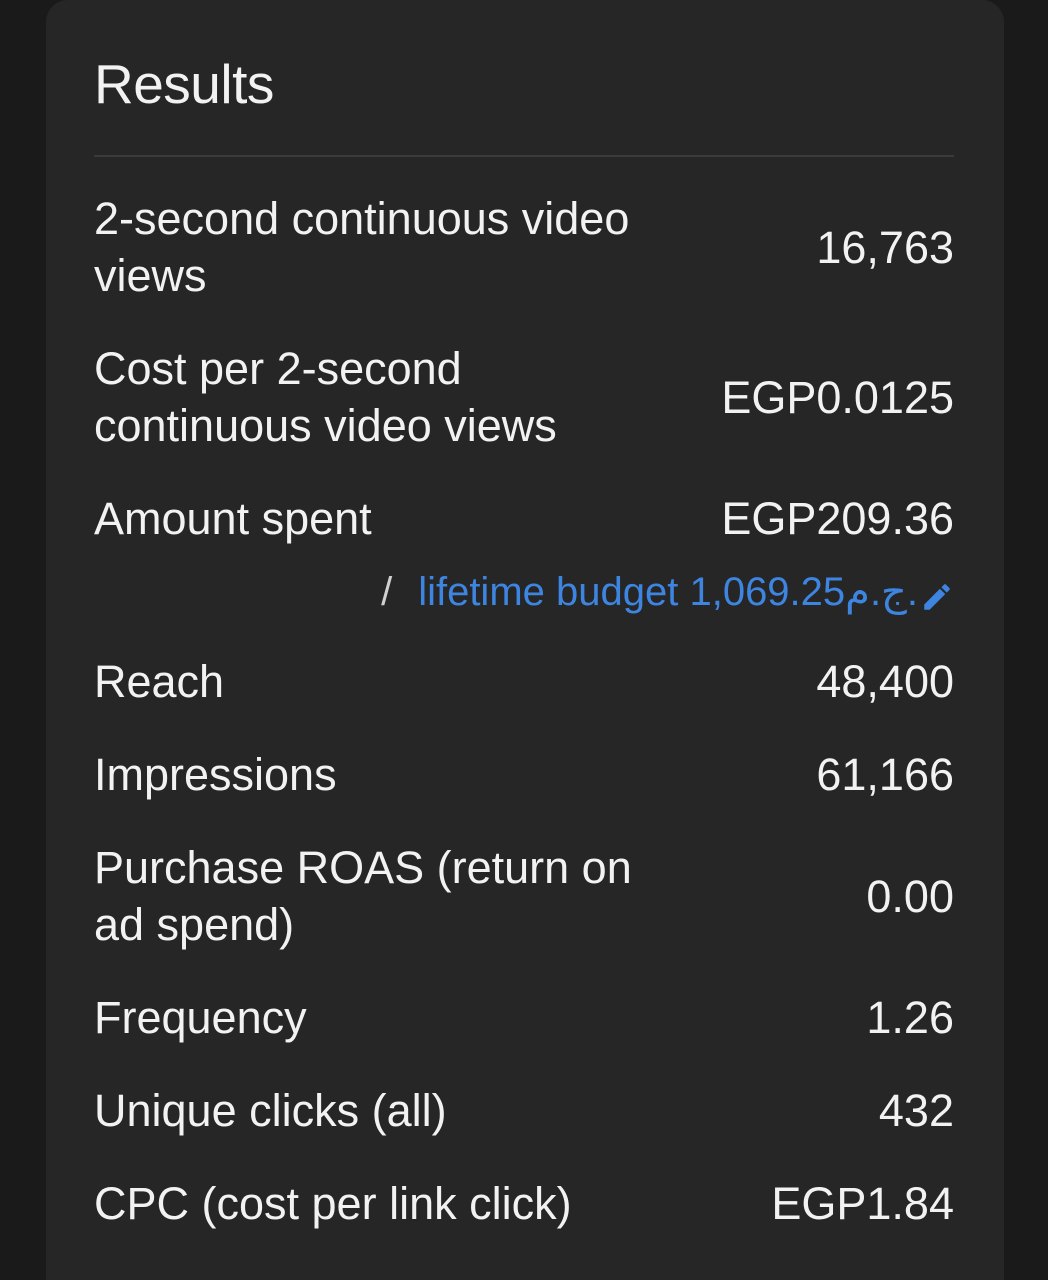 The image size is (1048, 1280). I want to click on metric-row-reach: Reach 48,400, so click(524, 681).